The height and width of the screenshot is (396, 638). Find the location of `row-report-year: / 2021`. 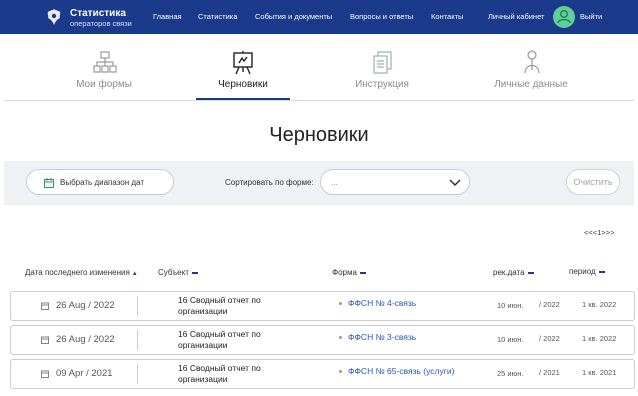

row-report-year: / 2021 is located at coordinates (549, 372).